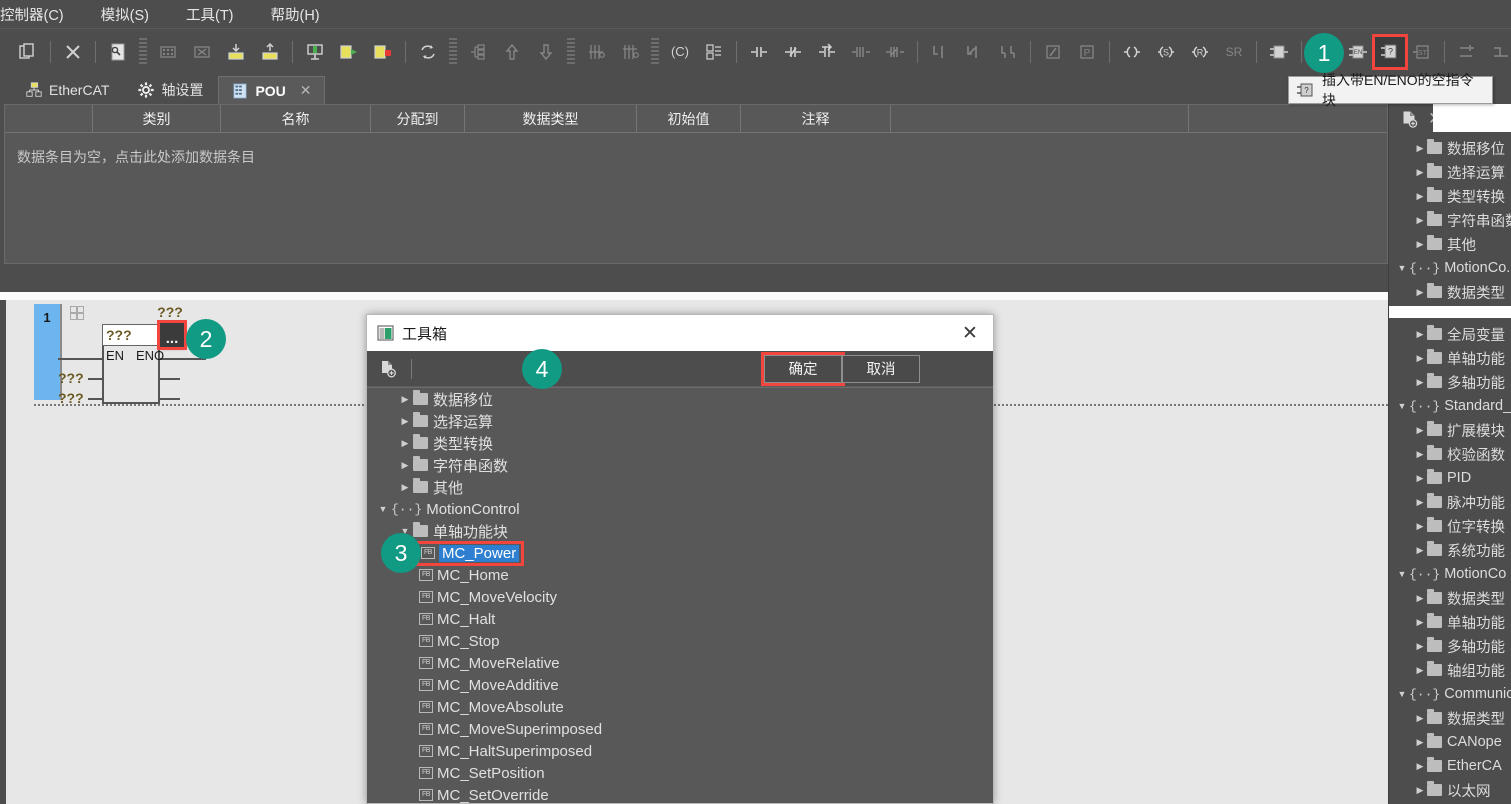  I want to click on move-up-icon, so click(512, 52).